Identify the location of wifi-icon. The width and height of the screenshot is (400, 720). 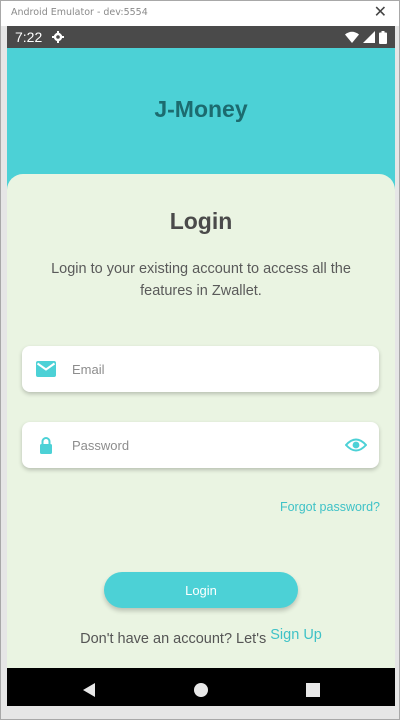
(352, 37).